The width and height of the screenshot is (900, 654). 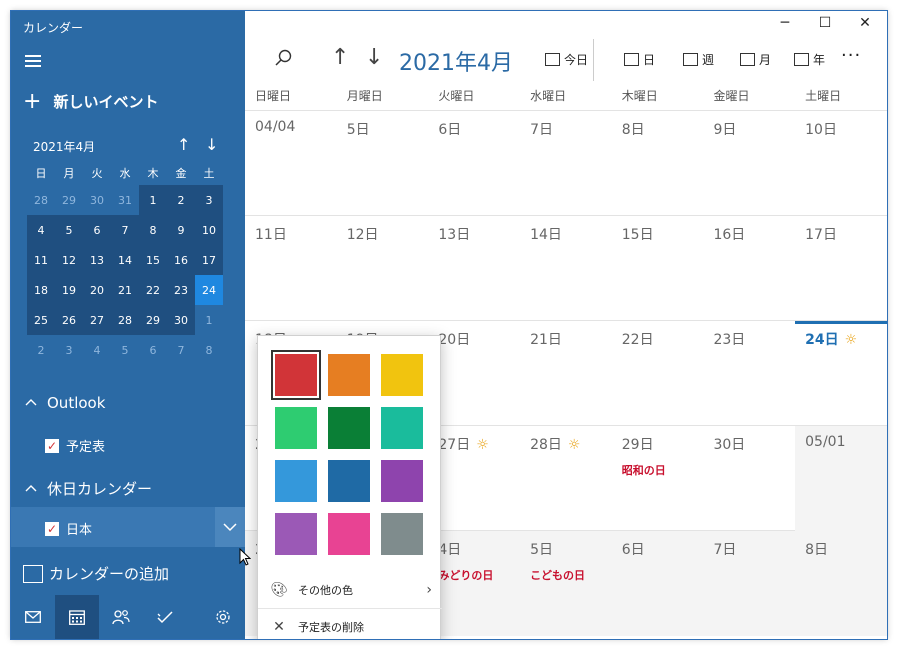 What do you see at coordinates (209, 260) in the screenshot?
I see `mini-calendar-day: 17` at bounding box center [209, 260].